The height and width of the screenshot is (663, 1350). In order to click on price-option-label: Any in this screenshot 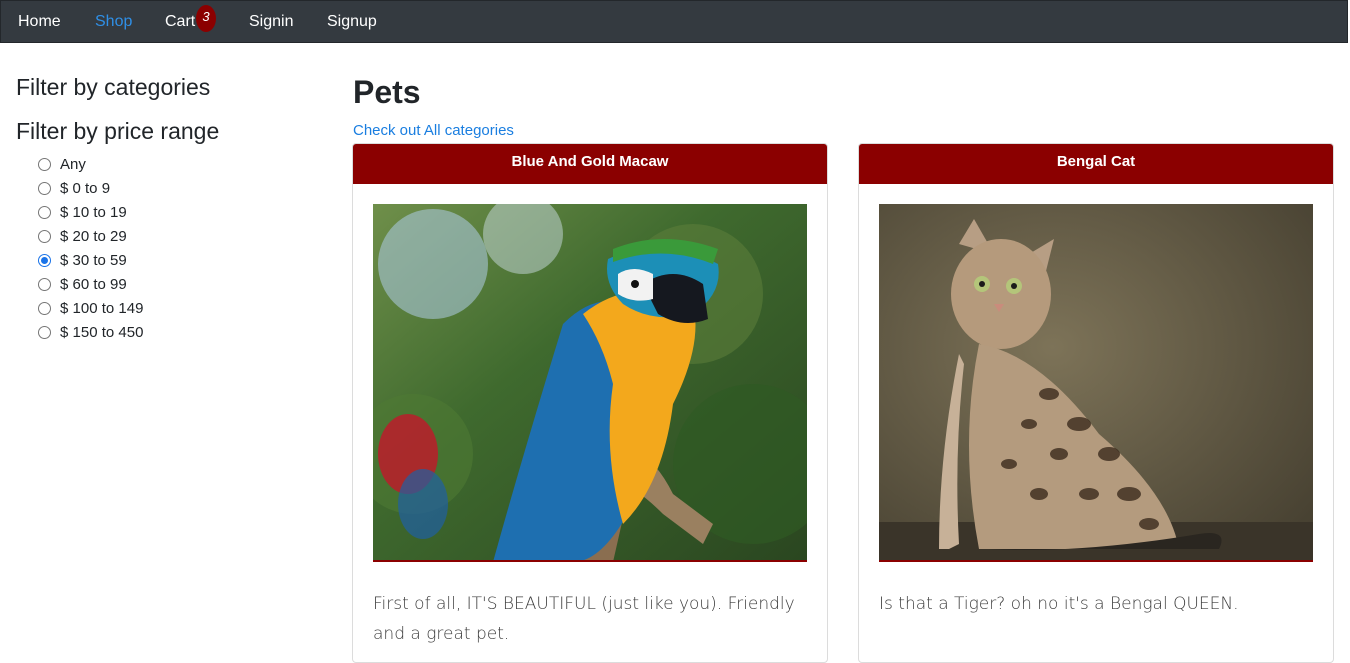, I will do `click(73, 164)`.